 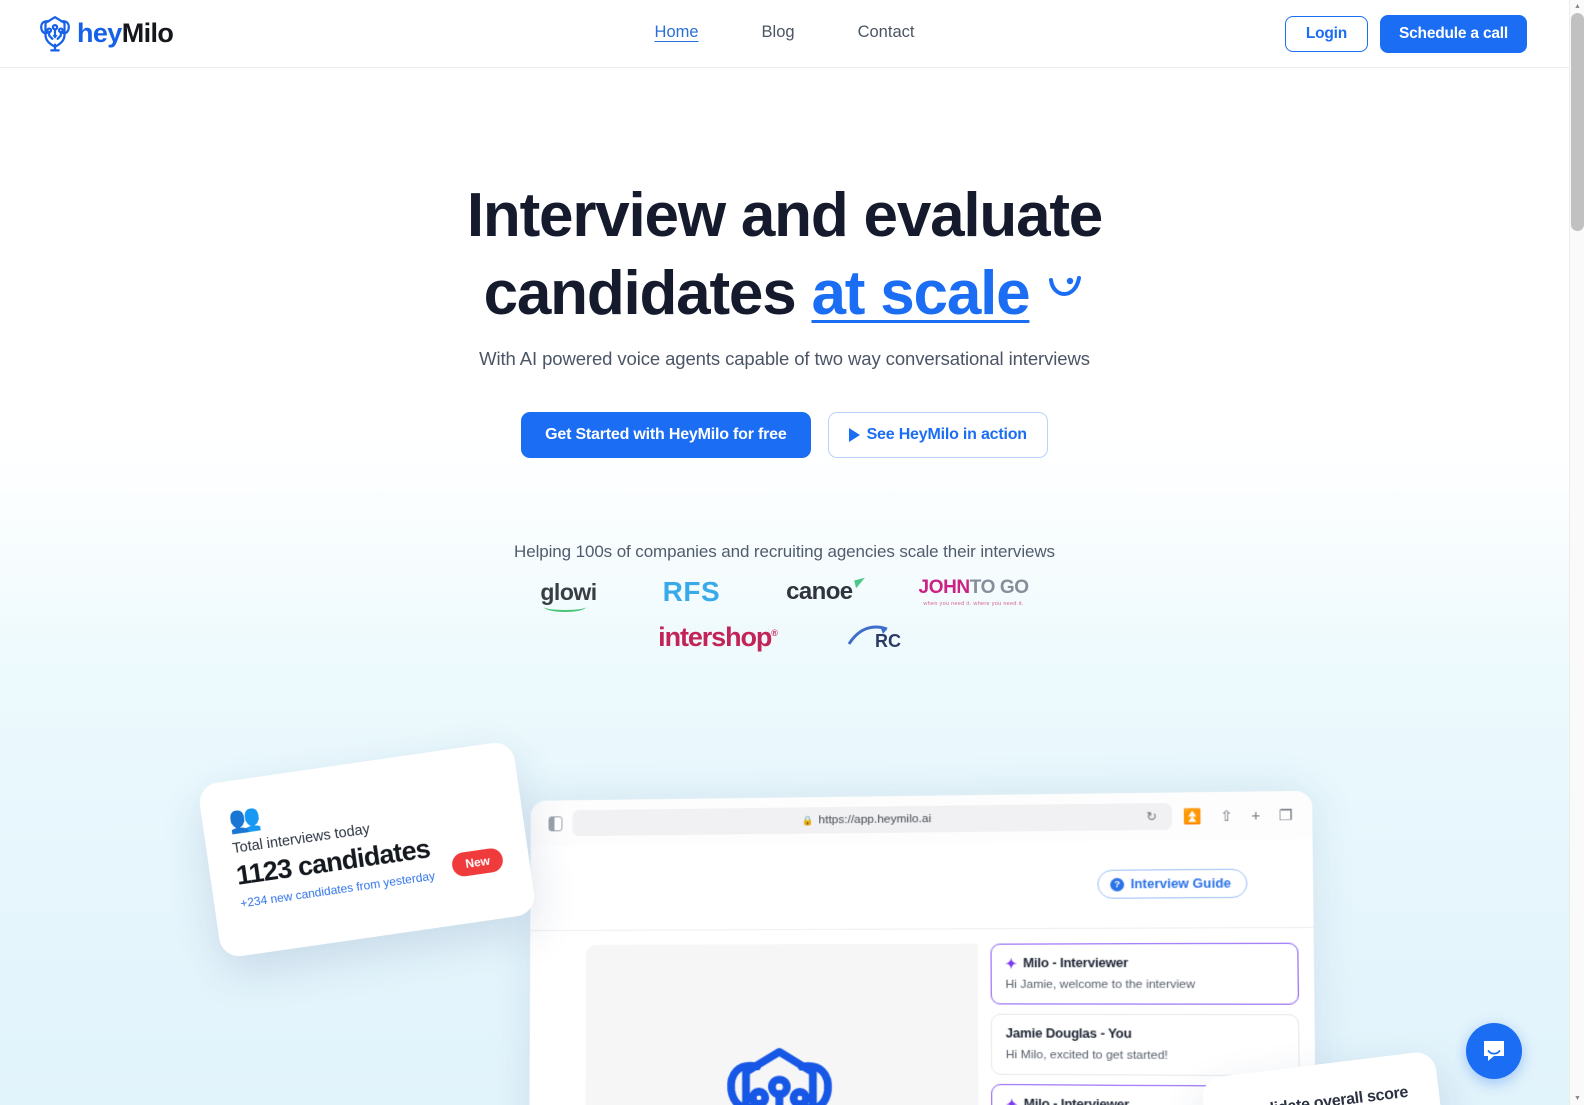 What do you see at coordinates (1144, 962) in the screenshot?
I see `message-speaker: ✦ Milo - Interviewer` at bounding box center [1144, 962].